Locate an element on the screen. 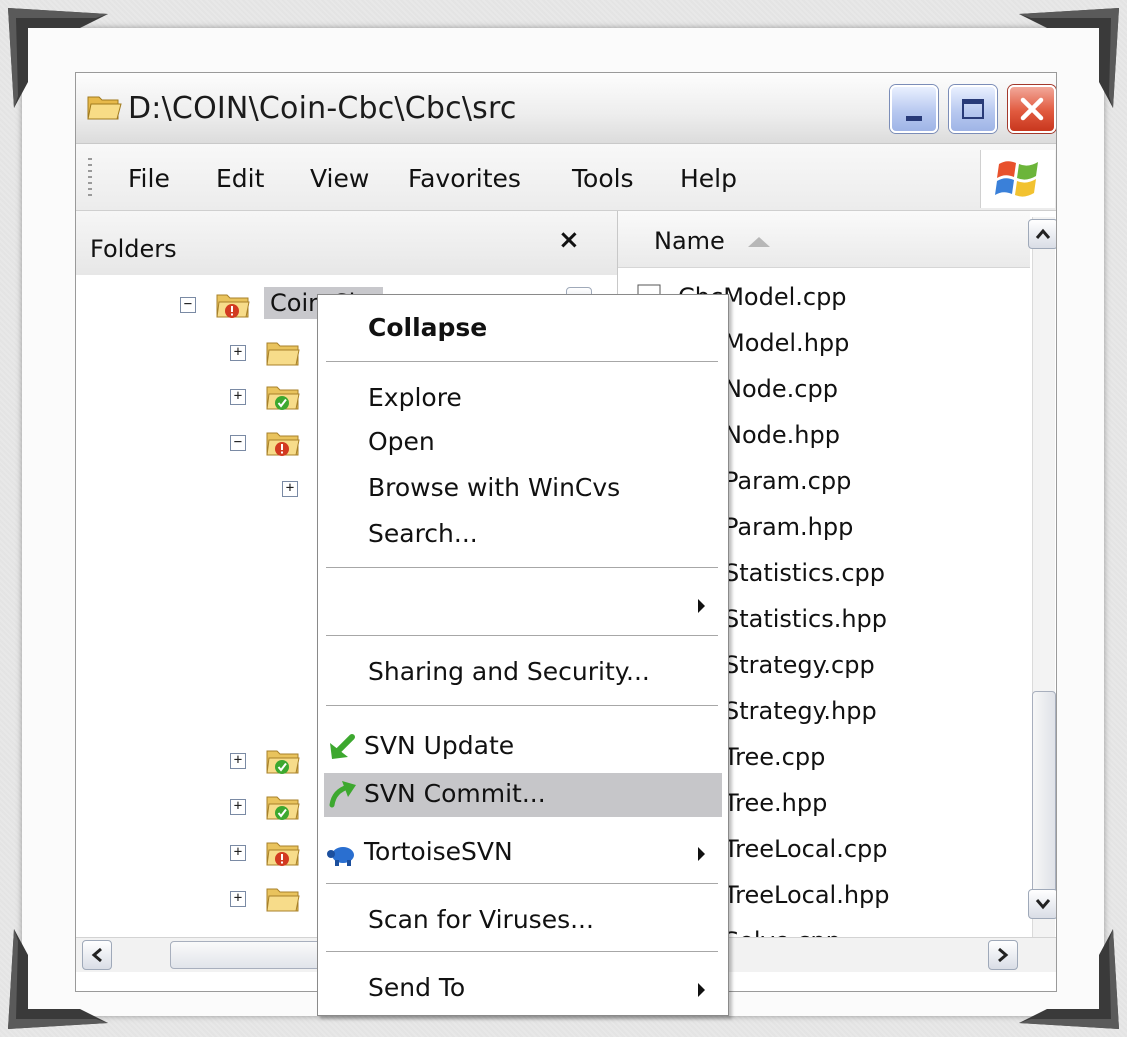 Image resolution: width=1127 pixels, height=1037 pixels. scroll-left-button is located at coordinates (97, 955).